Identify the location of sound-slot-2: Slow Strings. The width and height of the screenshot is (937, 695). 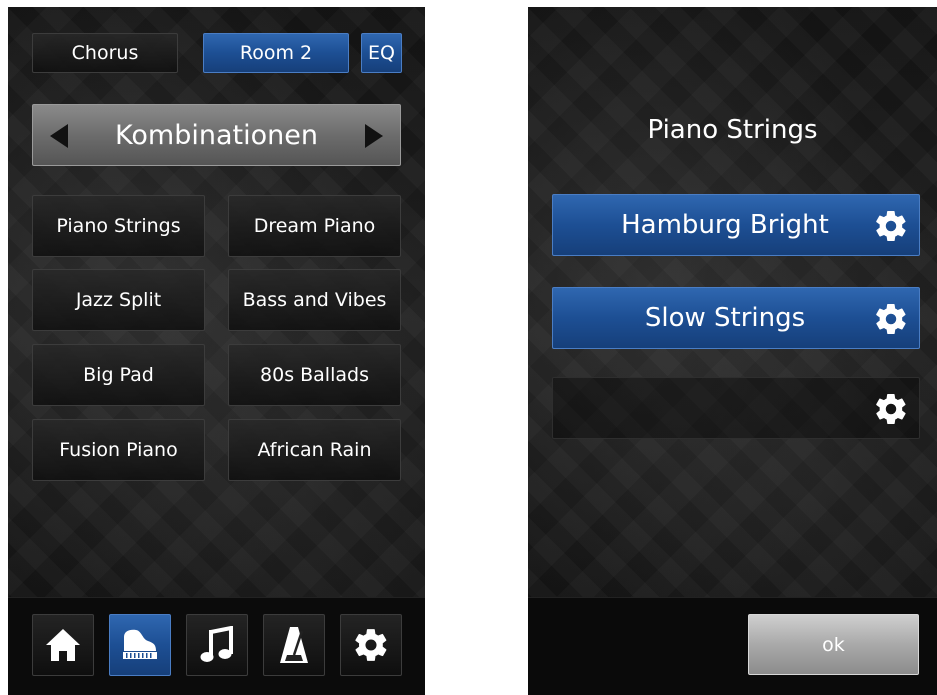
(736, 318).